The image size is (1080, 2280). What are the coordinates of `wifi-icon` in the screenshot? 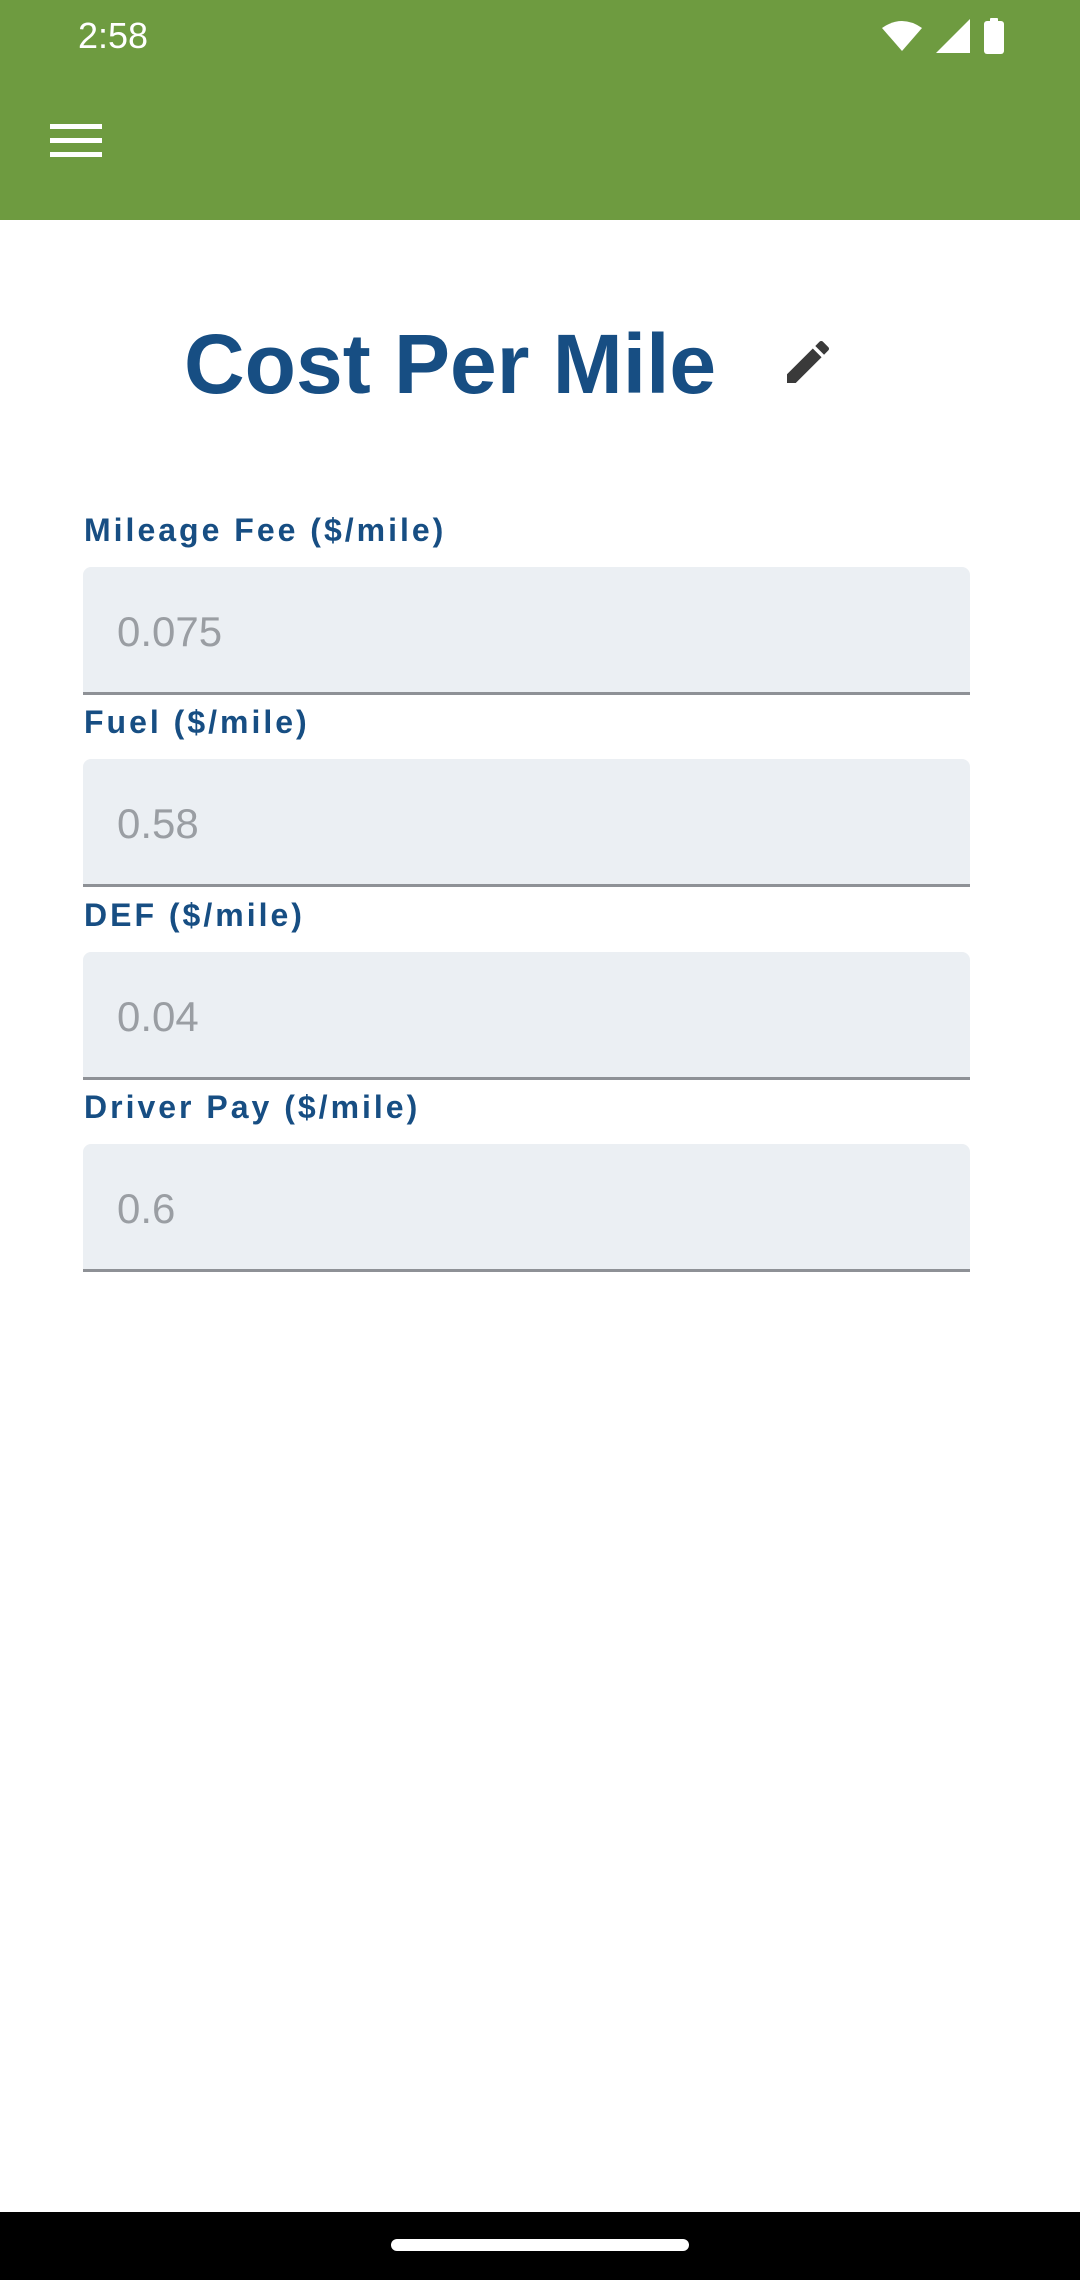 It's located at (902, 36).